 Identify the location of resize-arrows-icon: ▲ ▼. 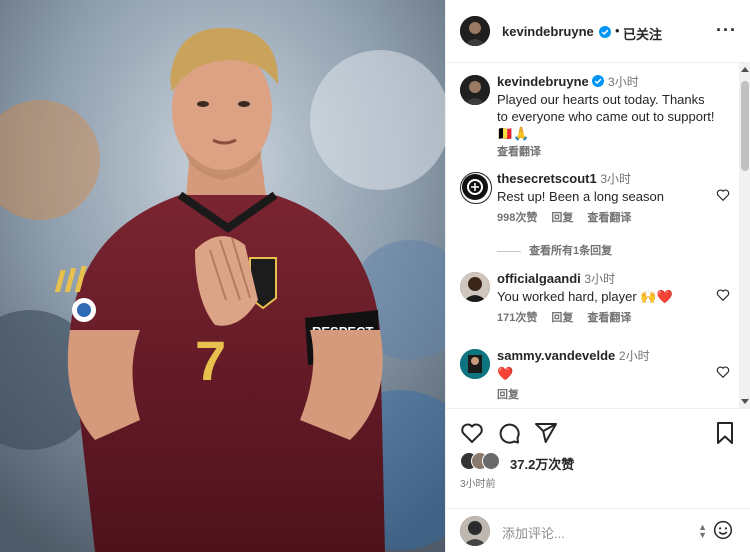
(702, 531).